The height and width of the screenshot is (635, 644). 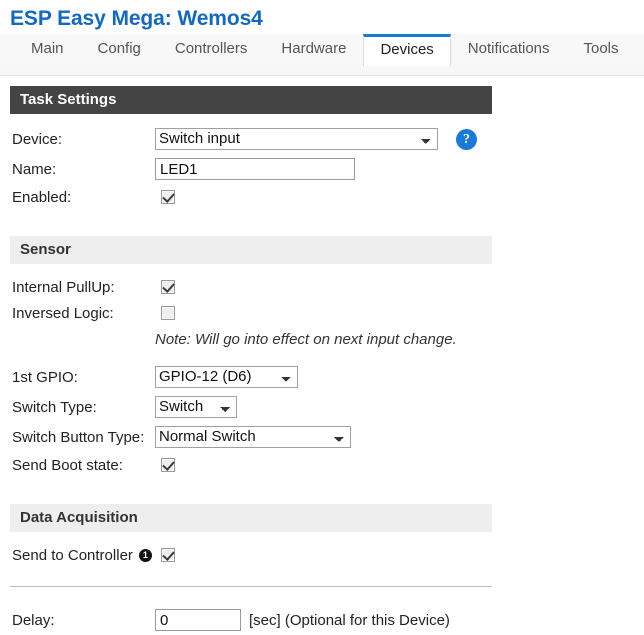 What do you see at coordinates (601, 49) in the screenshot?
I see `tab-tools: Tools` at bounding box center [601, 49].